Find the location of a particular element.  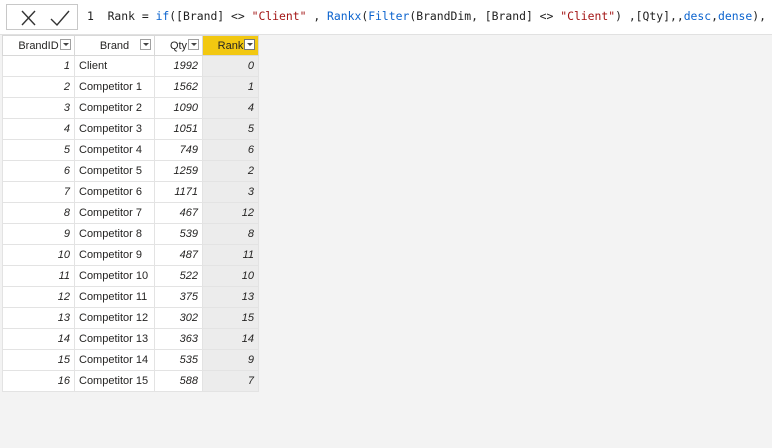

column-header-label: BrandID is located at coordinates (38, 45).